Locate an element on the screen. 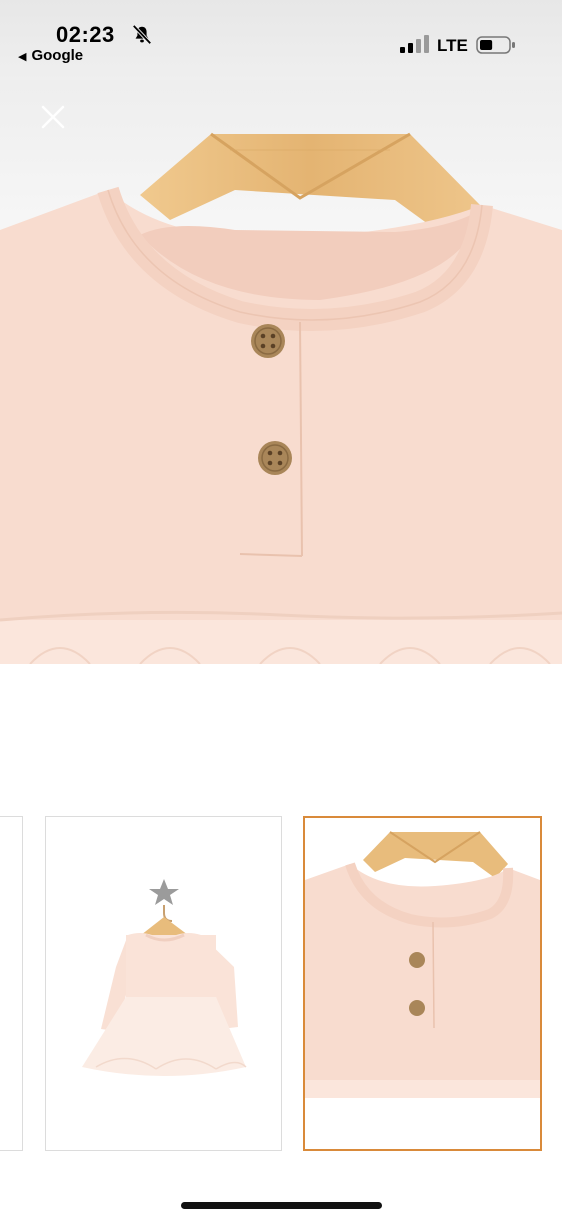 The height and width of the screenshot is (1221, 562). thumbnail-3-selected is located at coordinates (422, 983).